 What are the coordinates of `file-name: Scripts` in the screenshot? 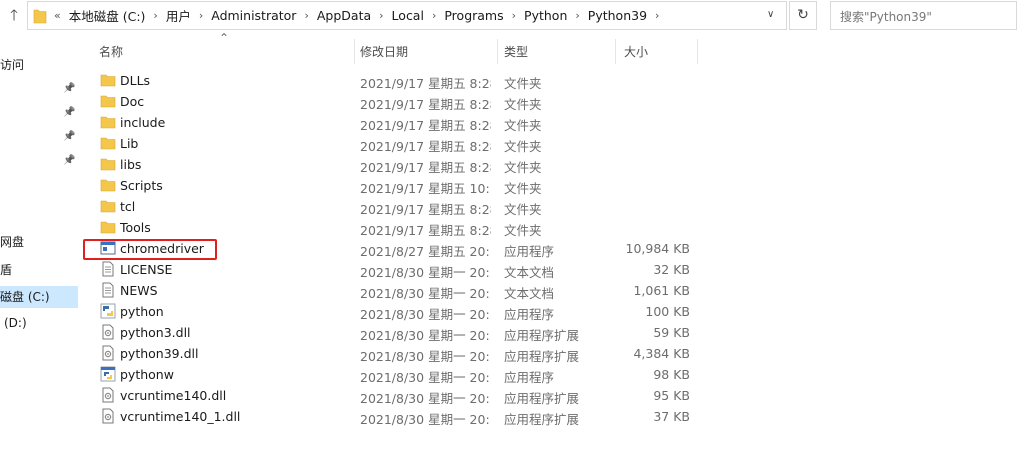 It's located at (141, 185).